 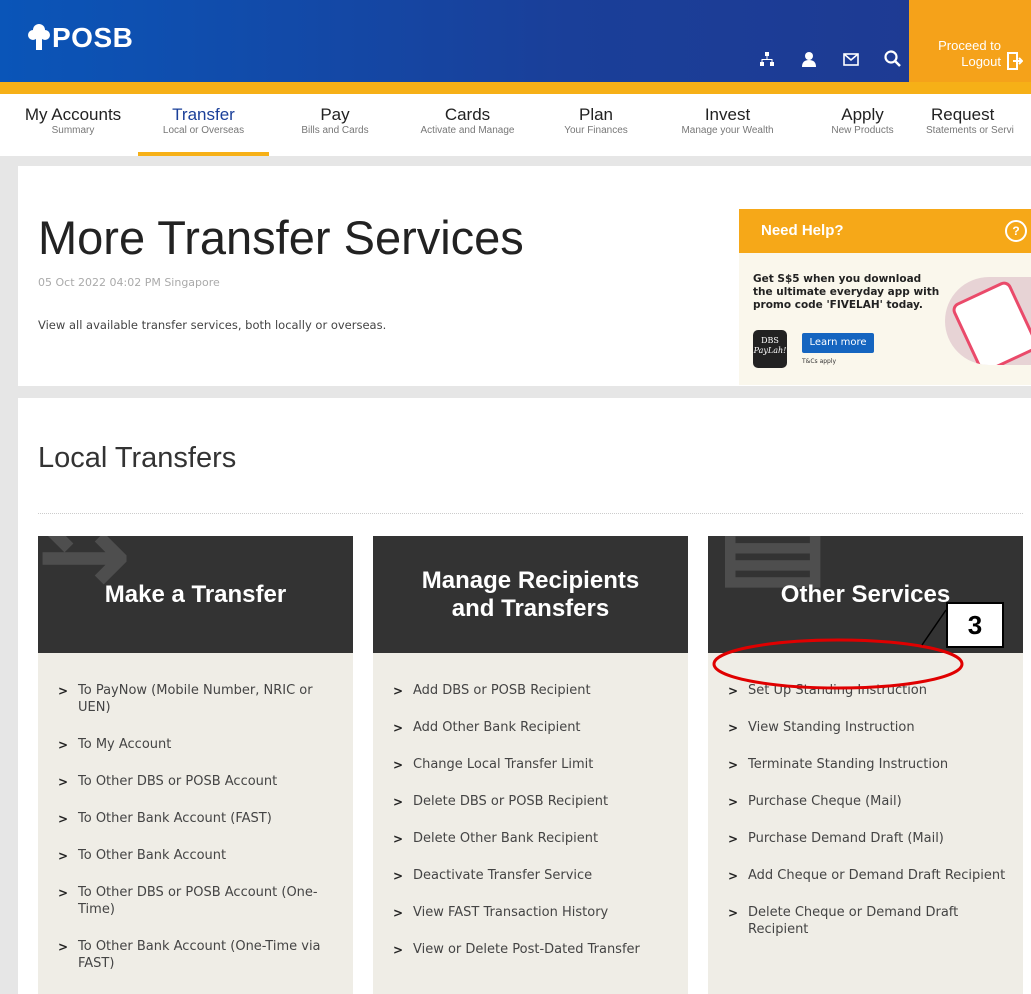 I want to click on transfer-arrows-icon: ⇆, so click(x=84, y=568).